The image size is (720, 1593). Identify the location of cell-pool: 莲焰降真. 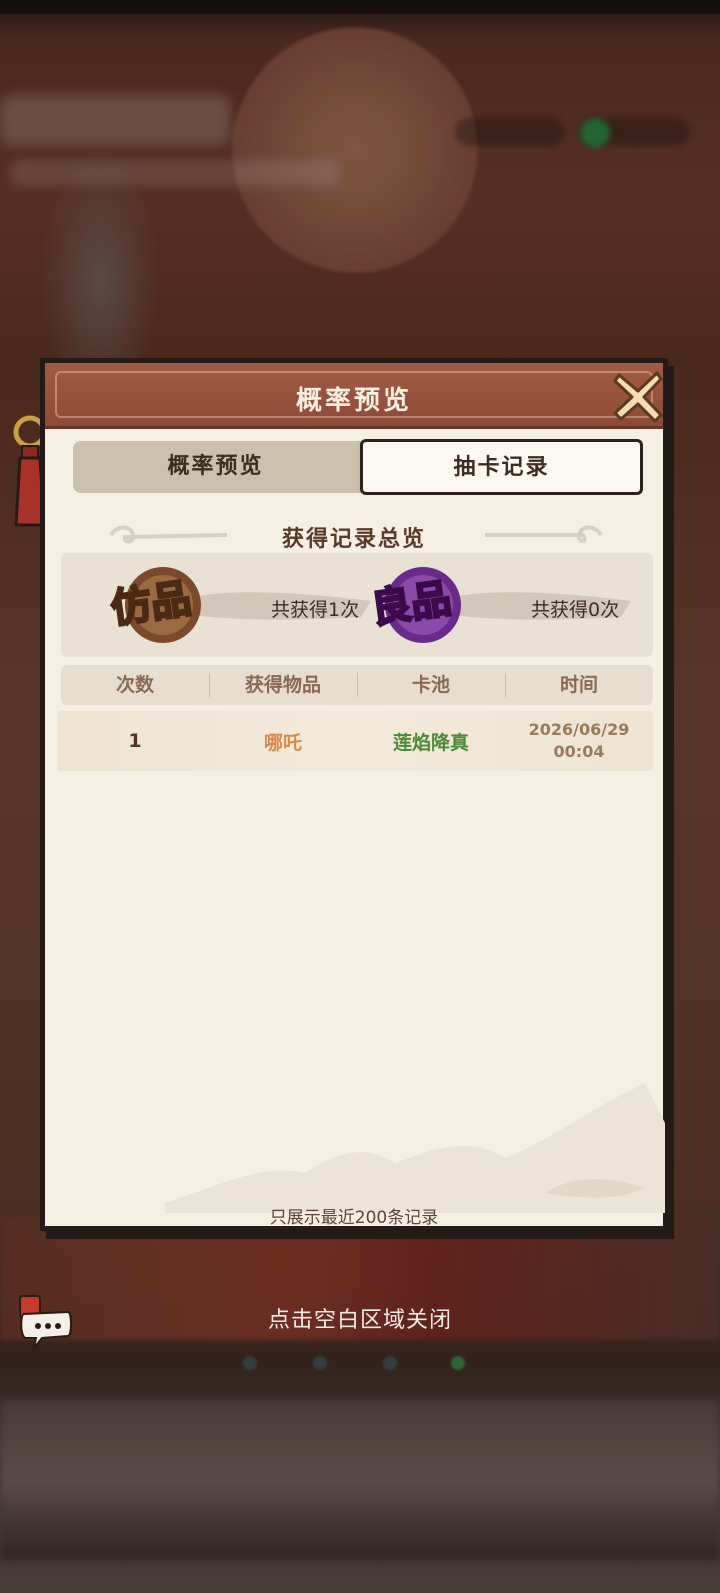
(430, 742).